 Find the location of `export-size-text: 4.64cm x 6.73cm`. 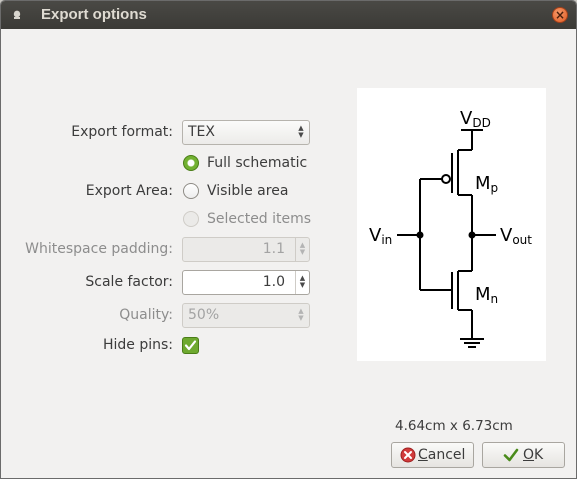

export-size-text: 4.64cm x 6.73cm is located at coordinates (454, 426).